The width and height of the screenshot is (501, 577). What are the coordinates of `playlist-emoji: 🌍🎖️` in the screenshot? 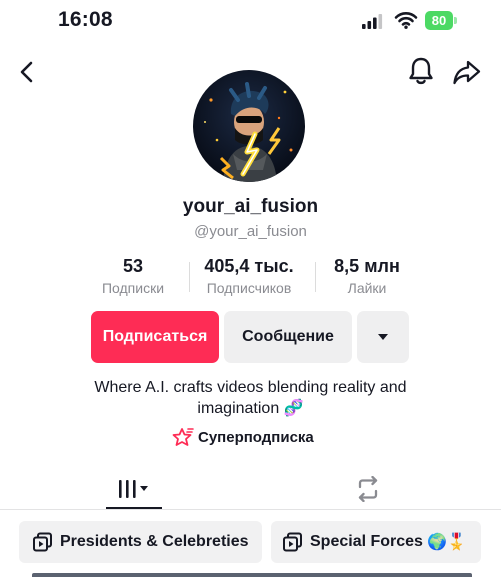 It's located at (446, 542).